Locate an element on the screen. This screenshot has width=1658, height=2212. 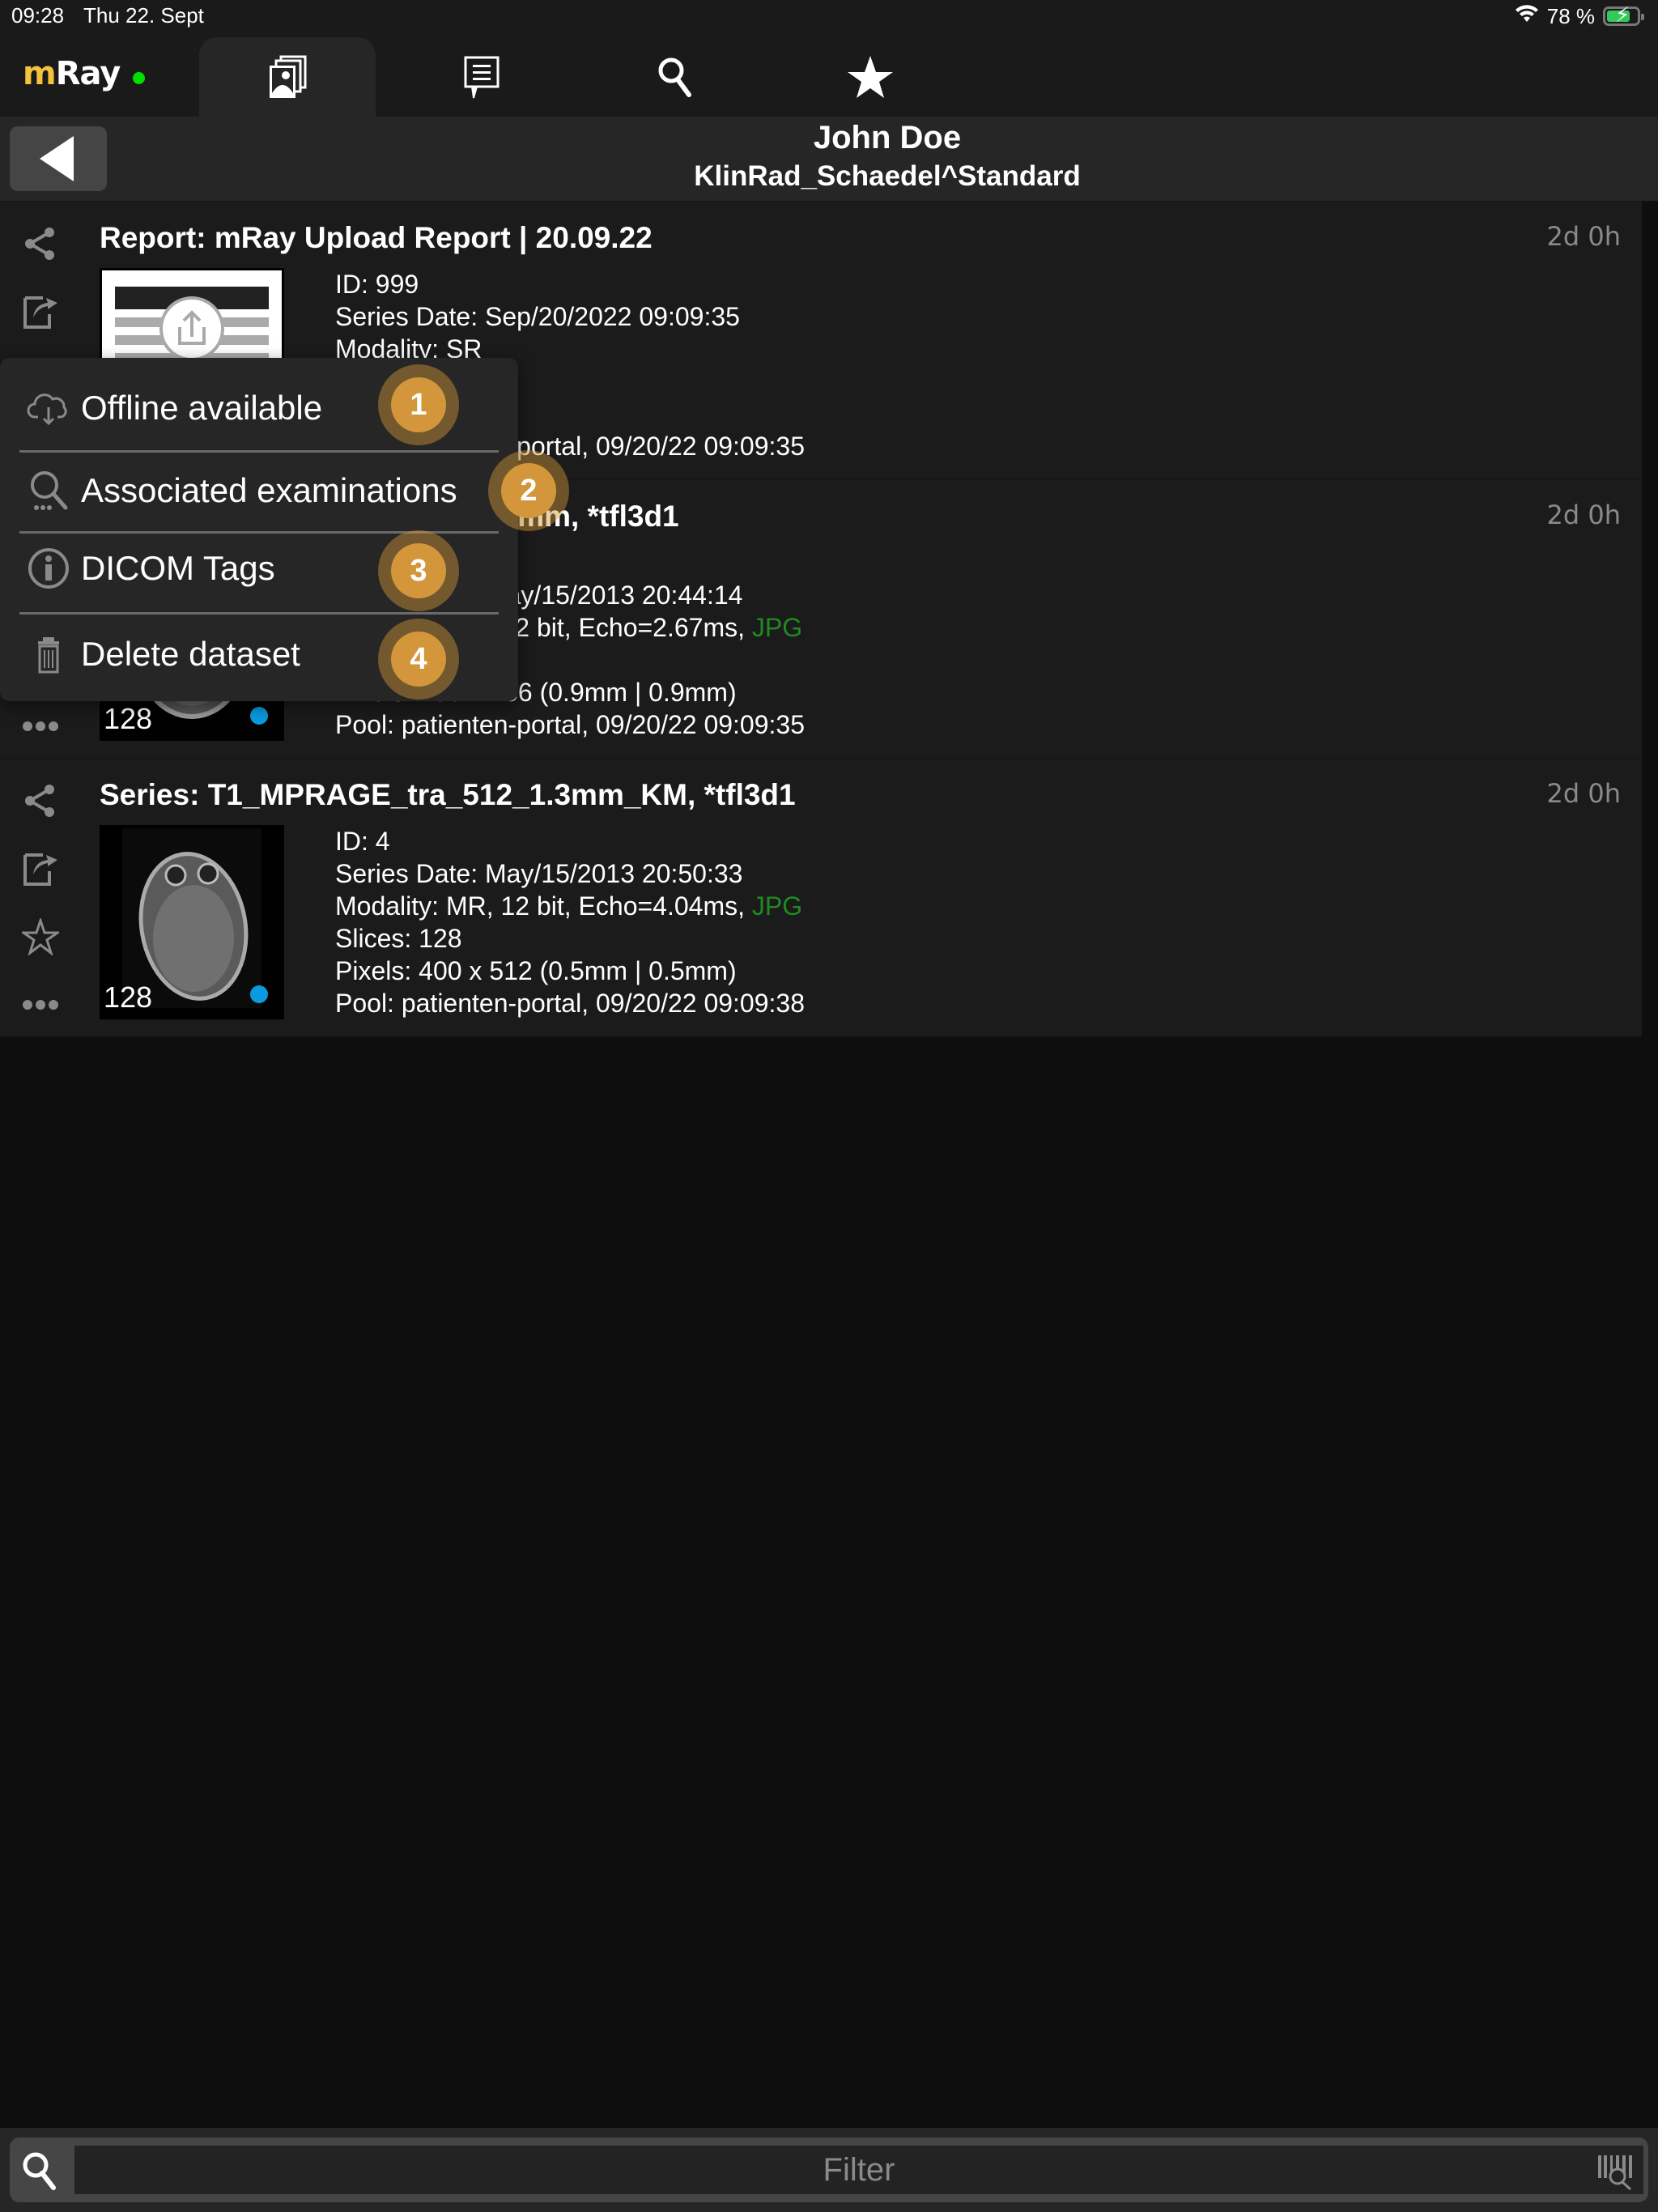
filter-box is located at coordinates (829, 2170).